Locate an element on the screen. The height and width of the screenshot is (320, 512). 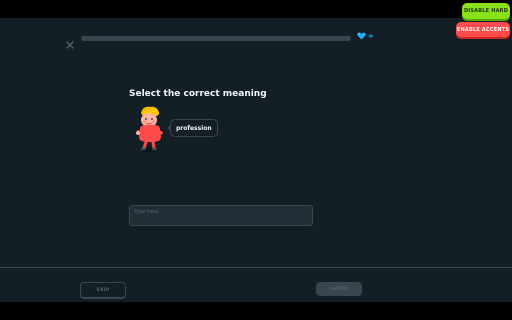
lesson-progress-bar is located at coordinates (216, 38).